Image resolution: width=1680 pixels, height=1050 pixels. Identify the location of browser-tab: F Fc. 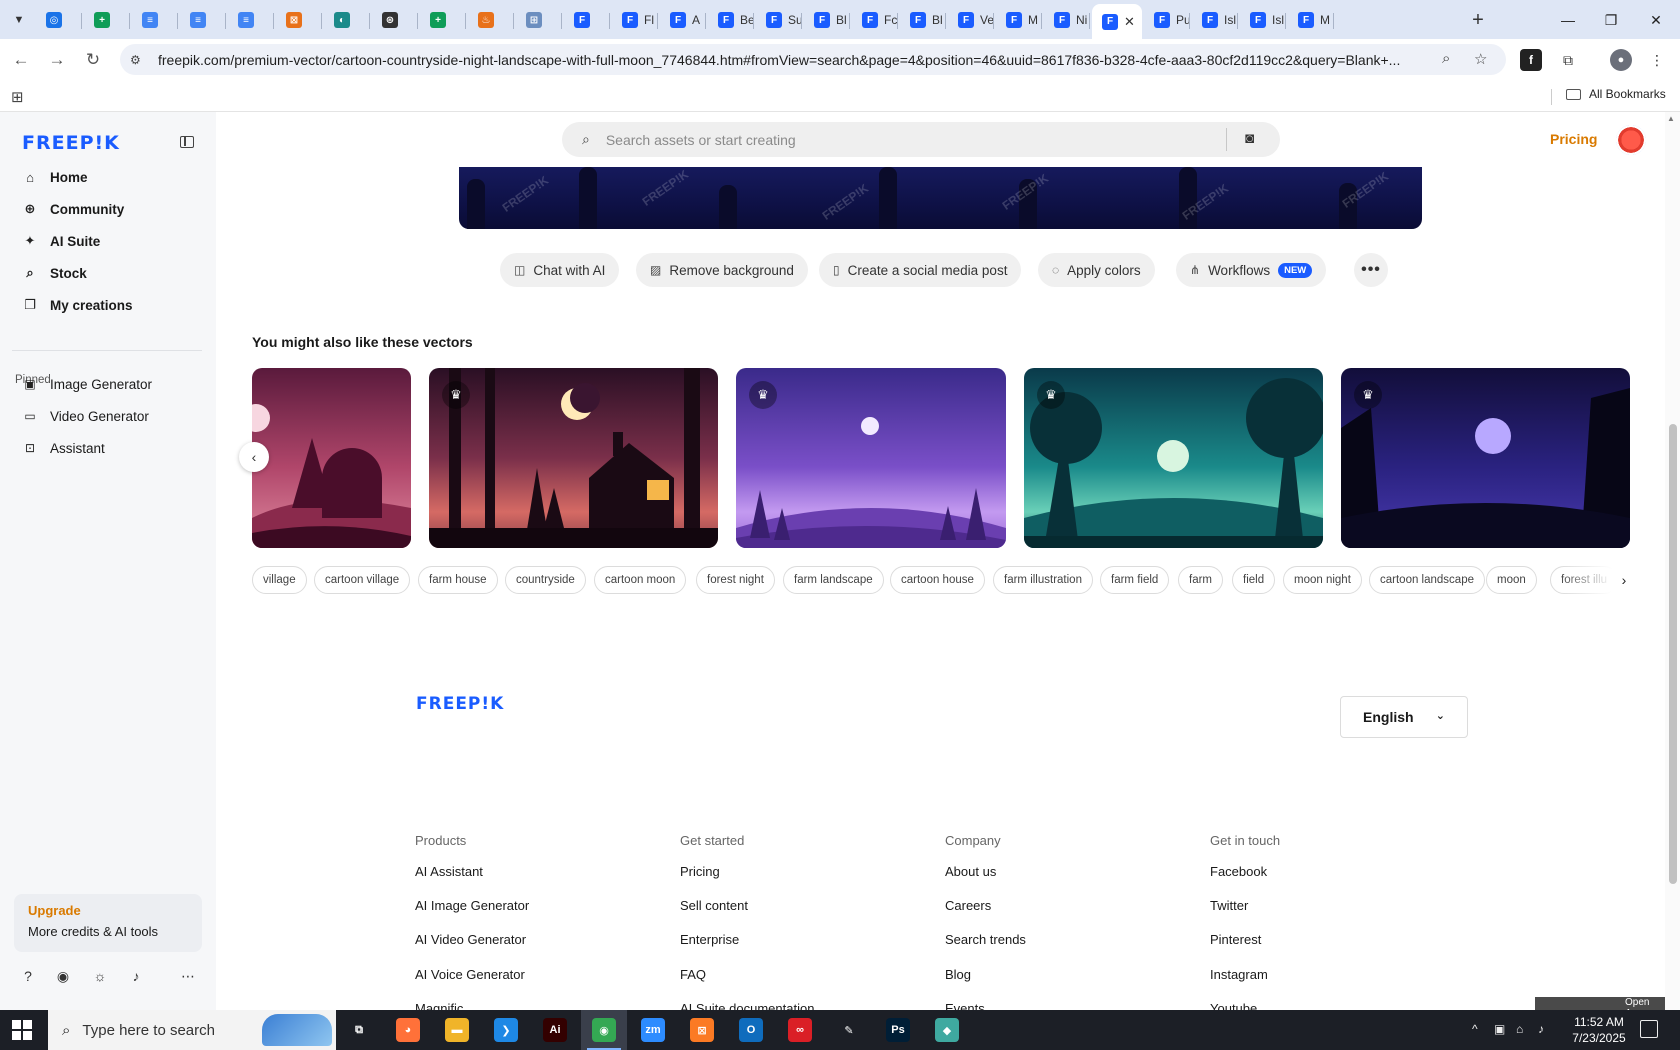
(875, 20).